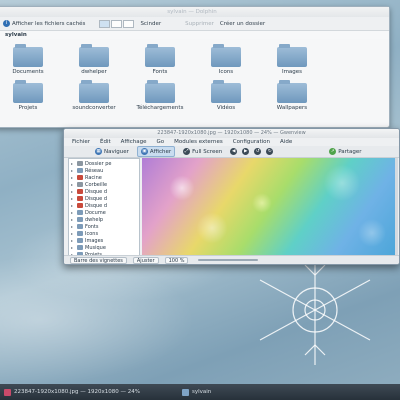 The image size is (400, 400). I want to click on share-button: ↗ Partager, so click(345, 151).